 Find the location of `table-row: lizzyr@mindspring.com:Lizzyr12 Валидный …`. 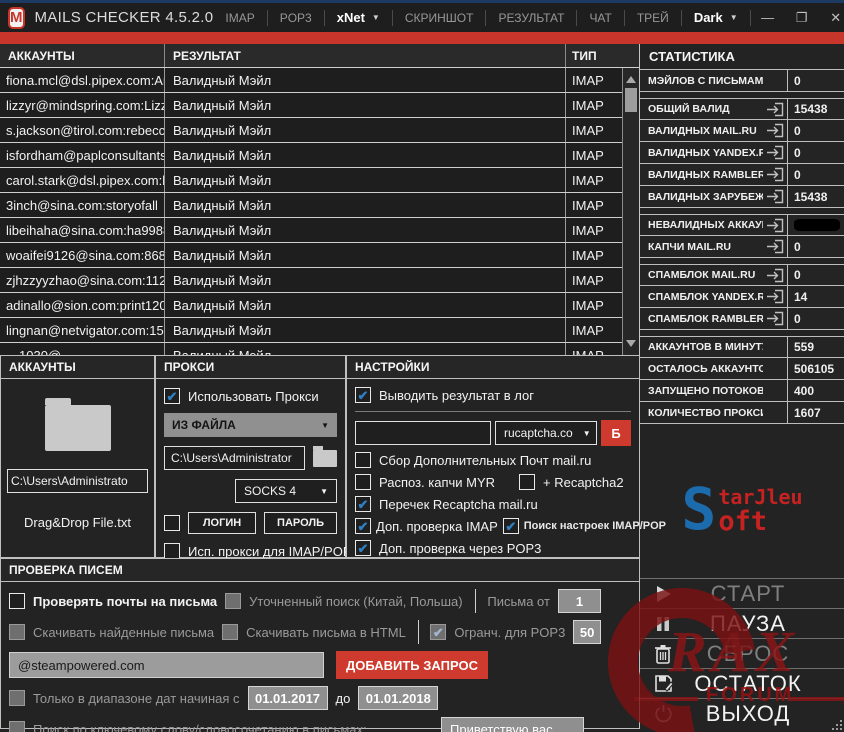

table-row: lizzyr@mindspring.com:Lizzyr12 Валидный … is located at coordinates (311, 105).